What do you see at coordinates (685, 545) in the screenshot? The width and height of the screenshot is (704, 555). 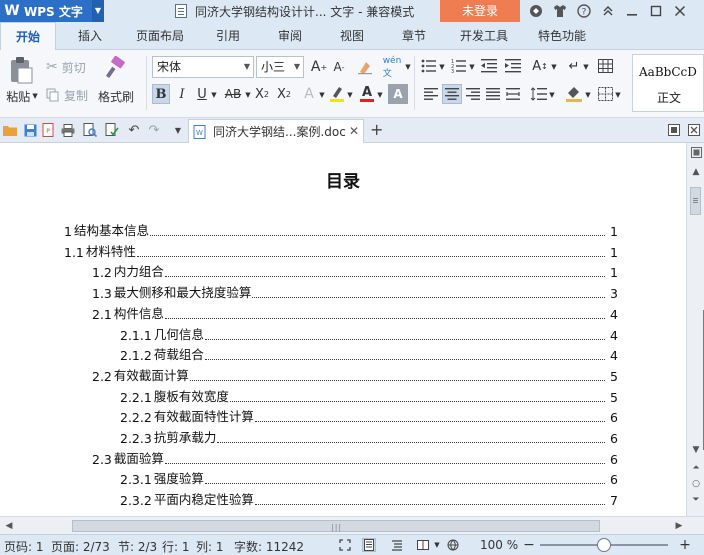 I see `zoom-in-icon: +` at bounding box center [685, 545].